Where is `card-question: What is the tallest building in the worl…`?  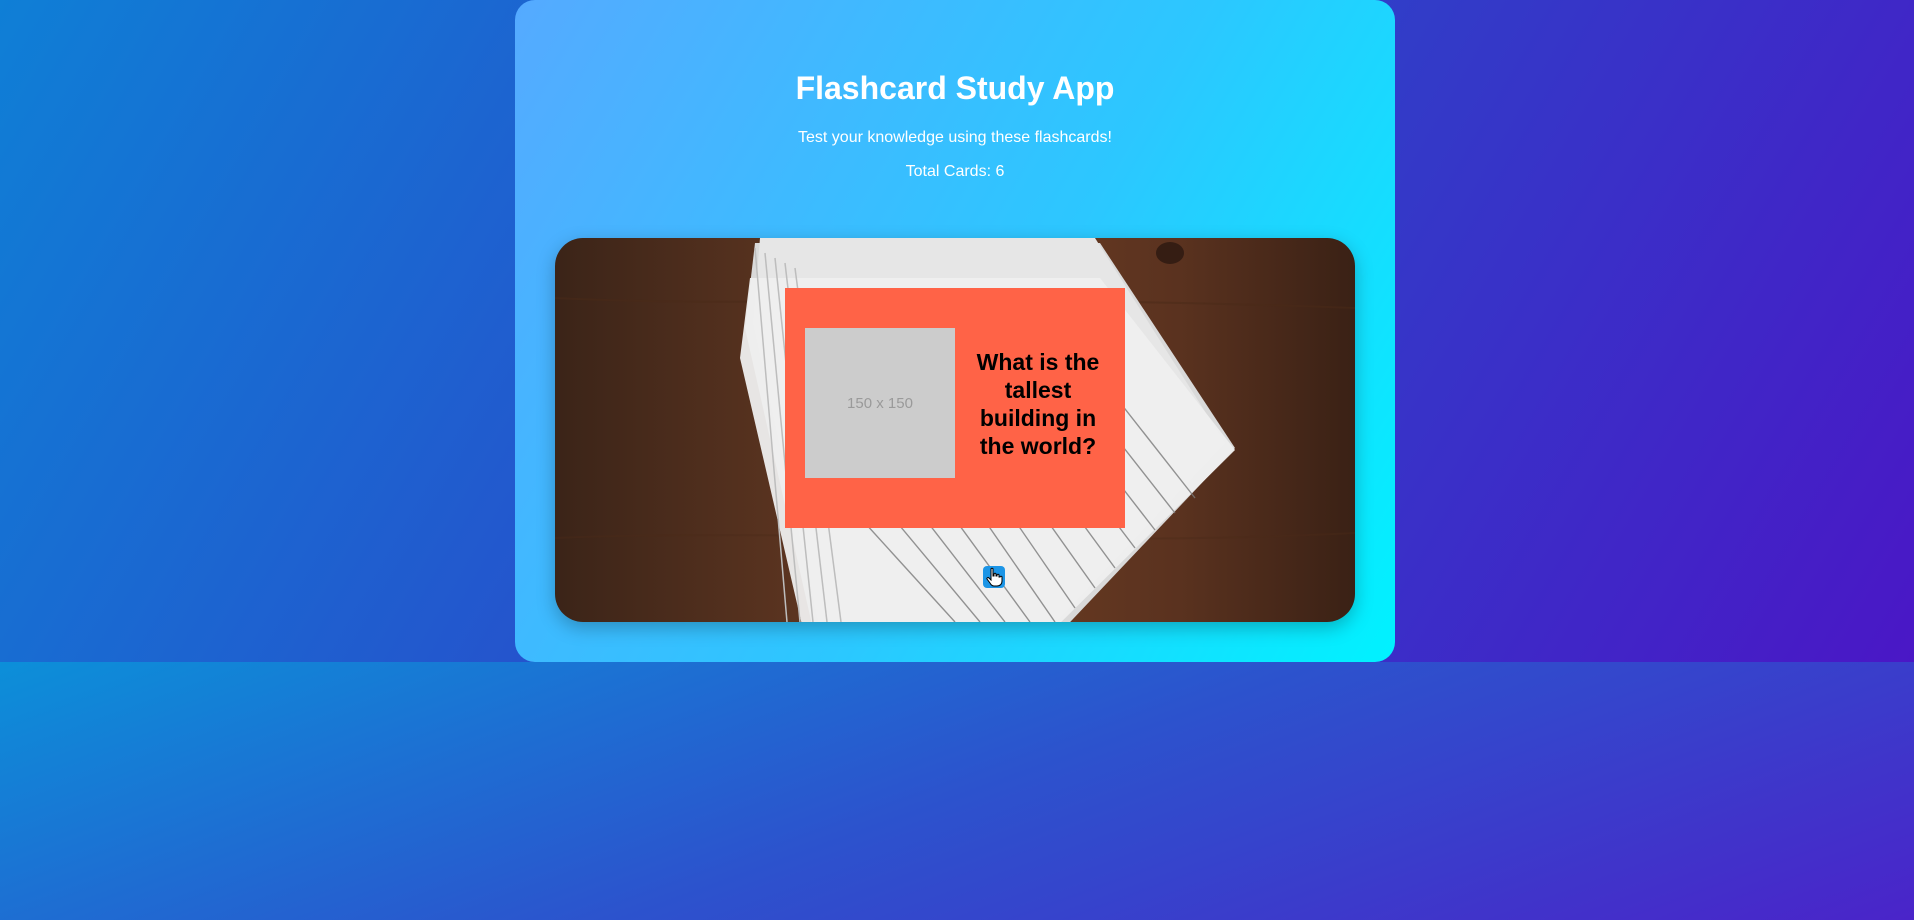 card-question: What is the tallest building in the worl… is located at coordinates (1038, 404).